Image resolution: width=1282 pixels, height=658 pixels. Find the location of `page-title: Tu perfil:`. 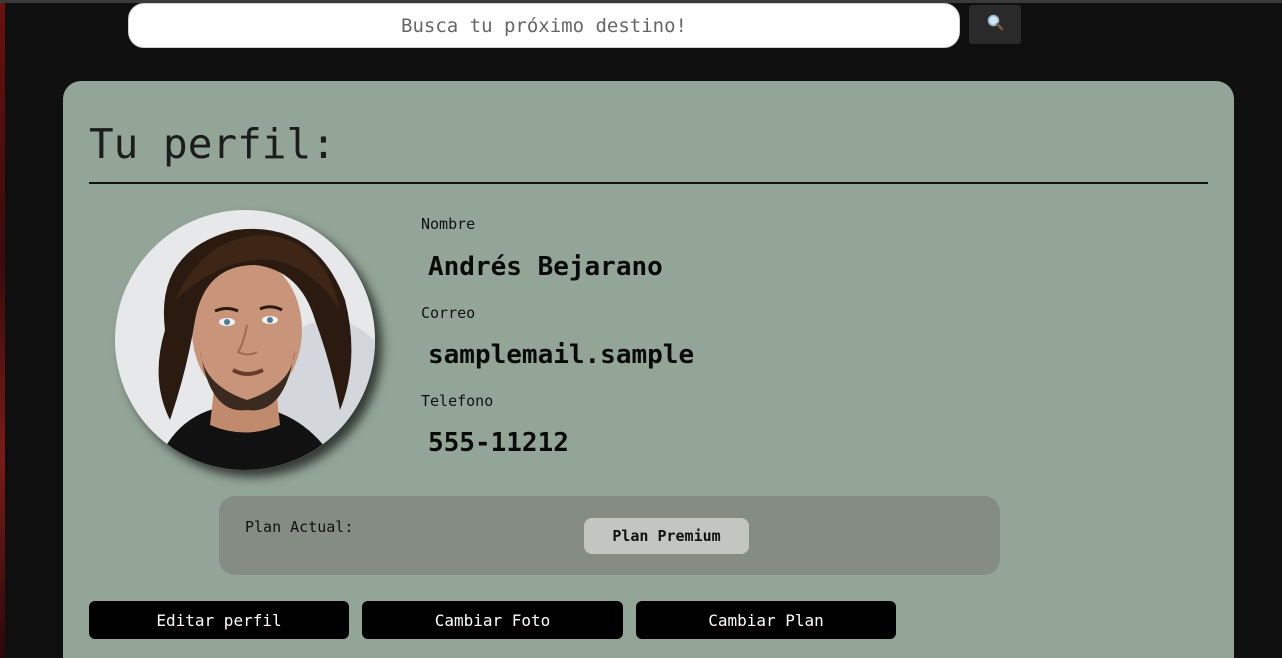

page-title: Tu perfil: is located at coordinates (212, 144).